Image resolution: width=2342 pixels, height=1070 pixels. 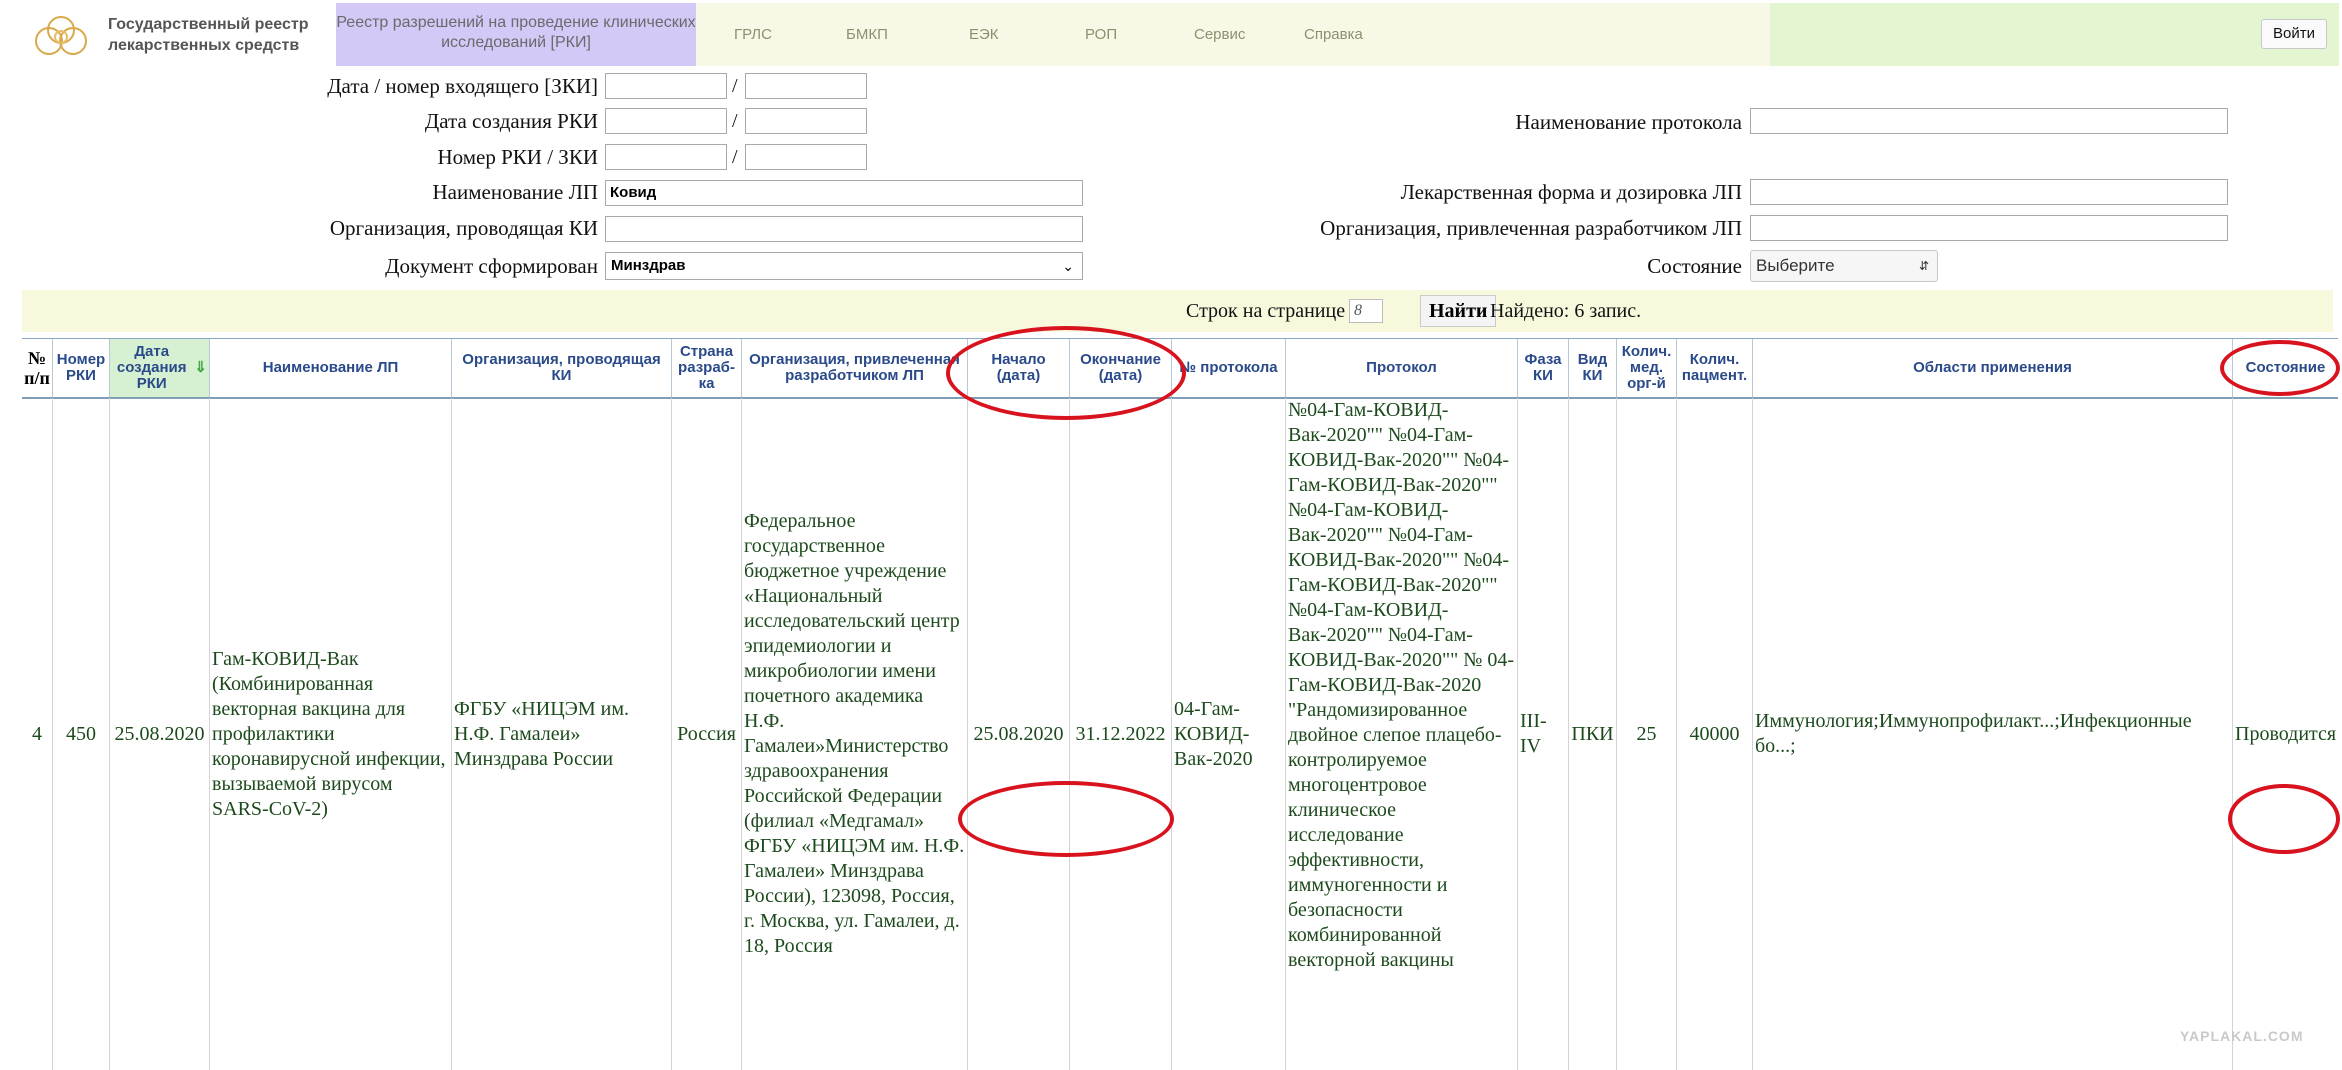 I want to click on watermark: YAPLAKAL.COM, so click(x=2242, y=1036).